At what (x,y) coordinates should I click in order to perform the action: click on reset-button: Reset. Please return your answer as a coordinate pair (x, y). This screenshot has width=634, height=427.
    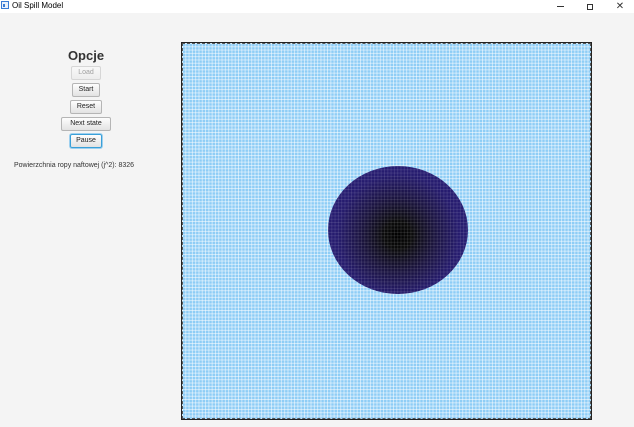
    Looking at the image, I should click on (86, 107).